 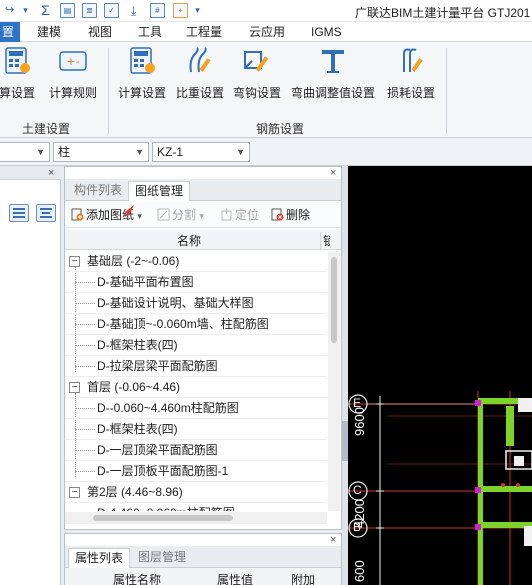 What do you see at coordinates (196, 324) in the screenshot?
I see `tree-item-row: D-基础顶~-0.060m墙、柱配筋图` at bounding box center [196, 324].